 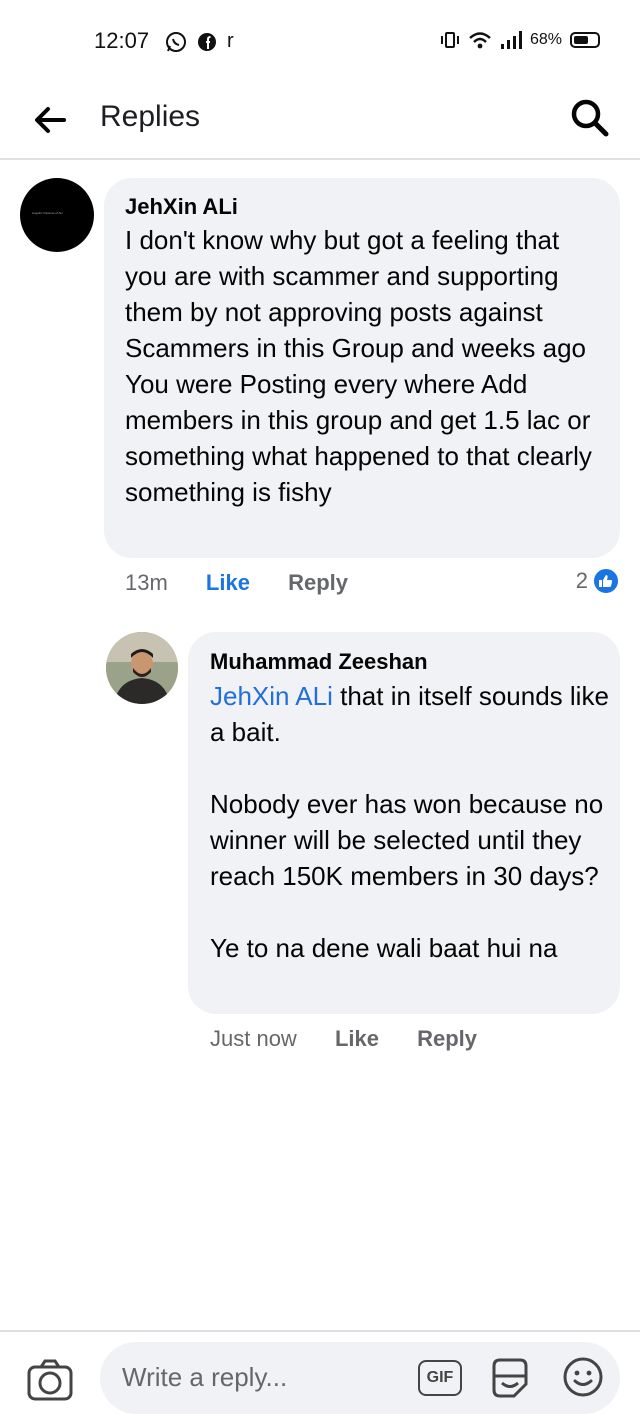 I want to click on reply-input: Write a reply... GIF, so click(x=360, y=1378).